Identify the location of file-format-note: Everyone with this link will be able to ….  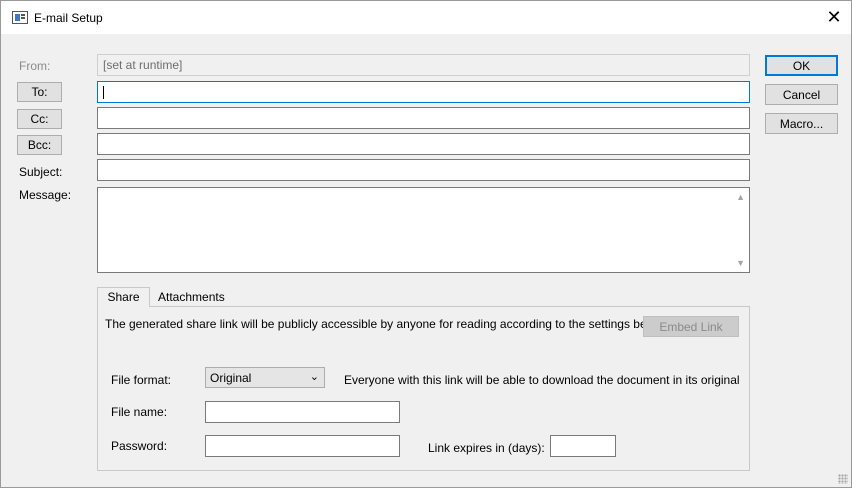
(542, 380).